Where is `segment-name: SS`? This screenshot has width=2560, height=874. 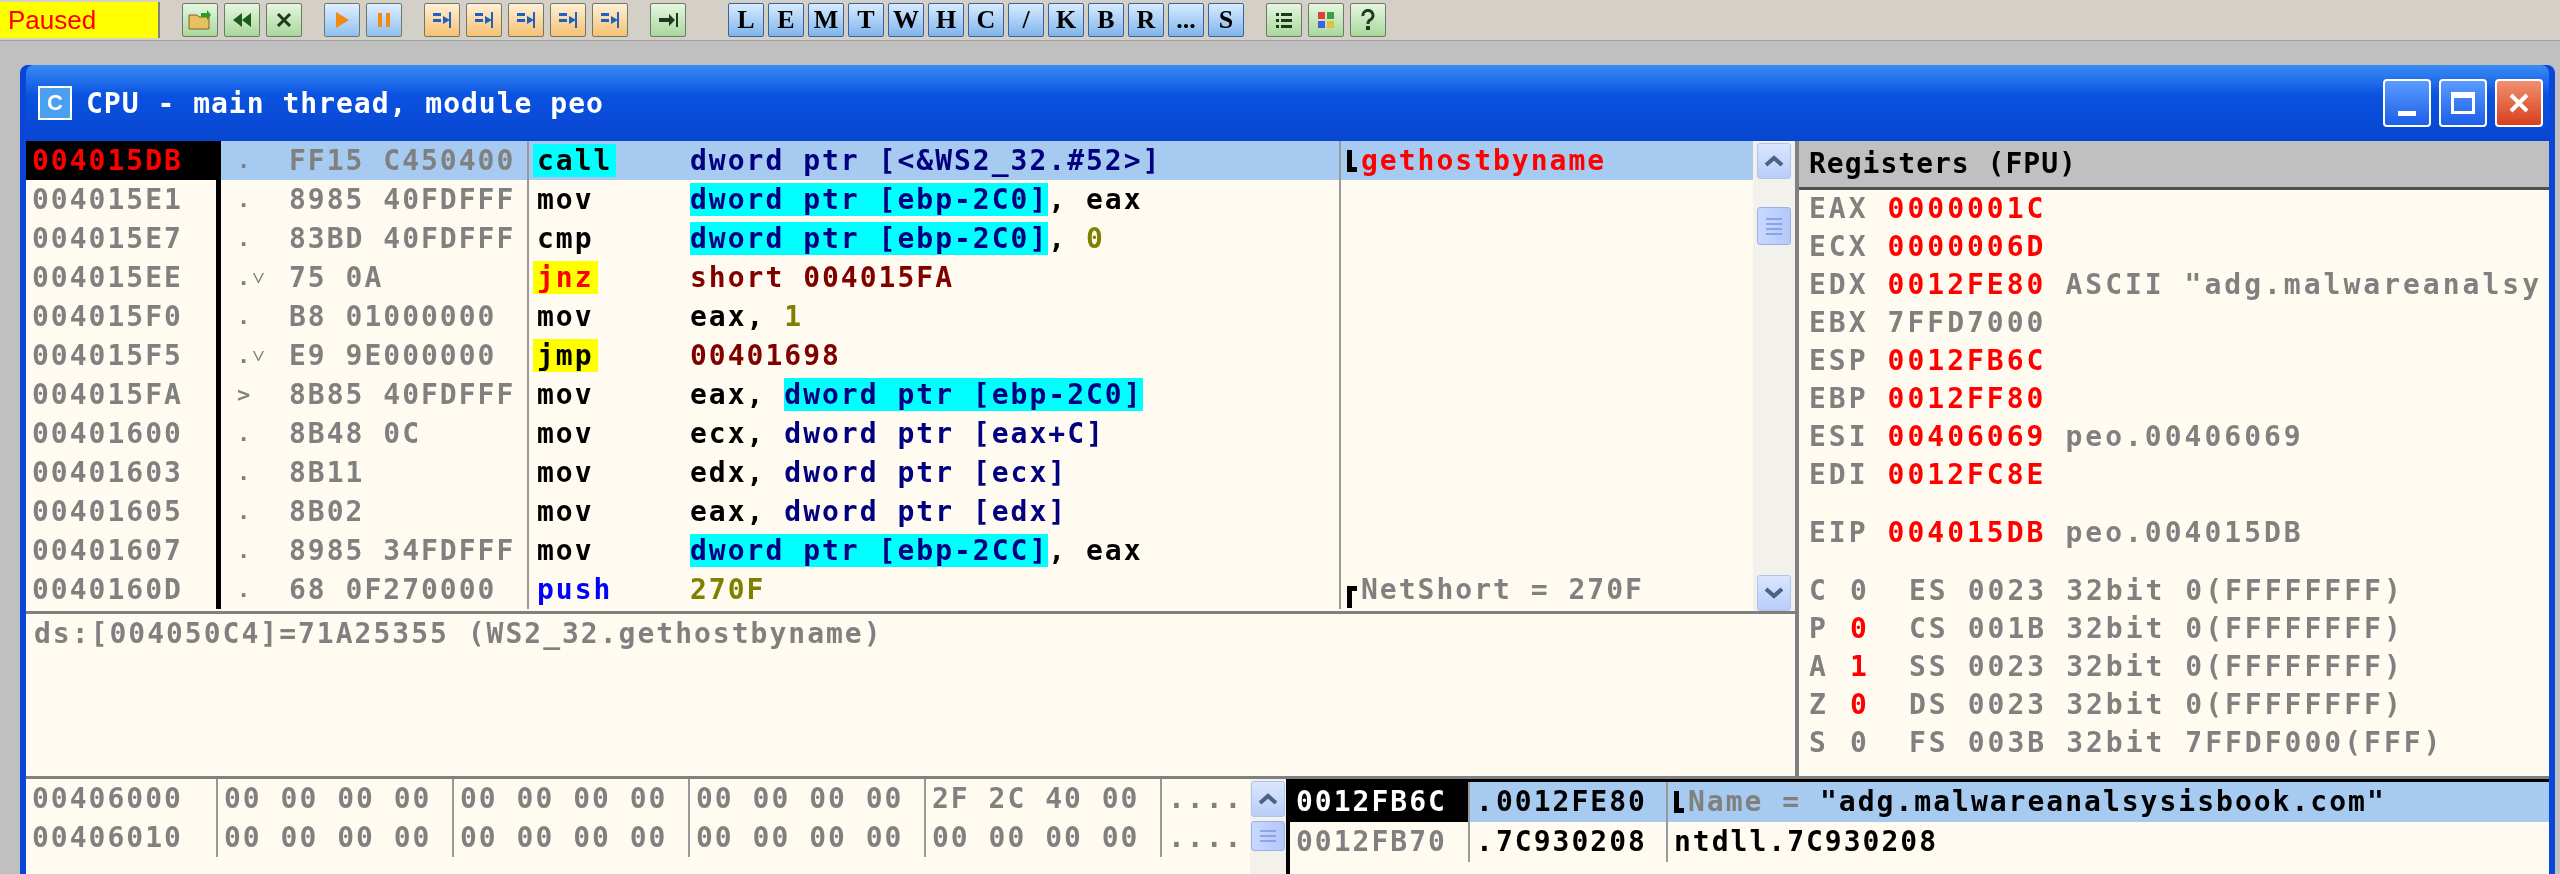 segment-name: SS is located at coordinates (1929, 667).